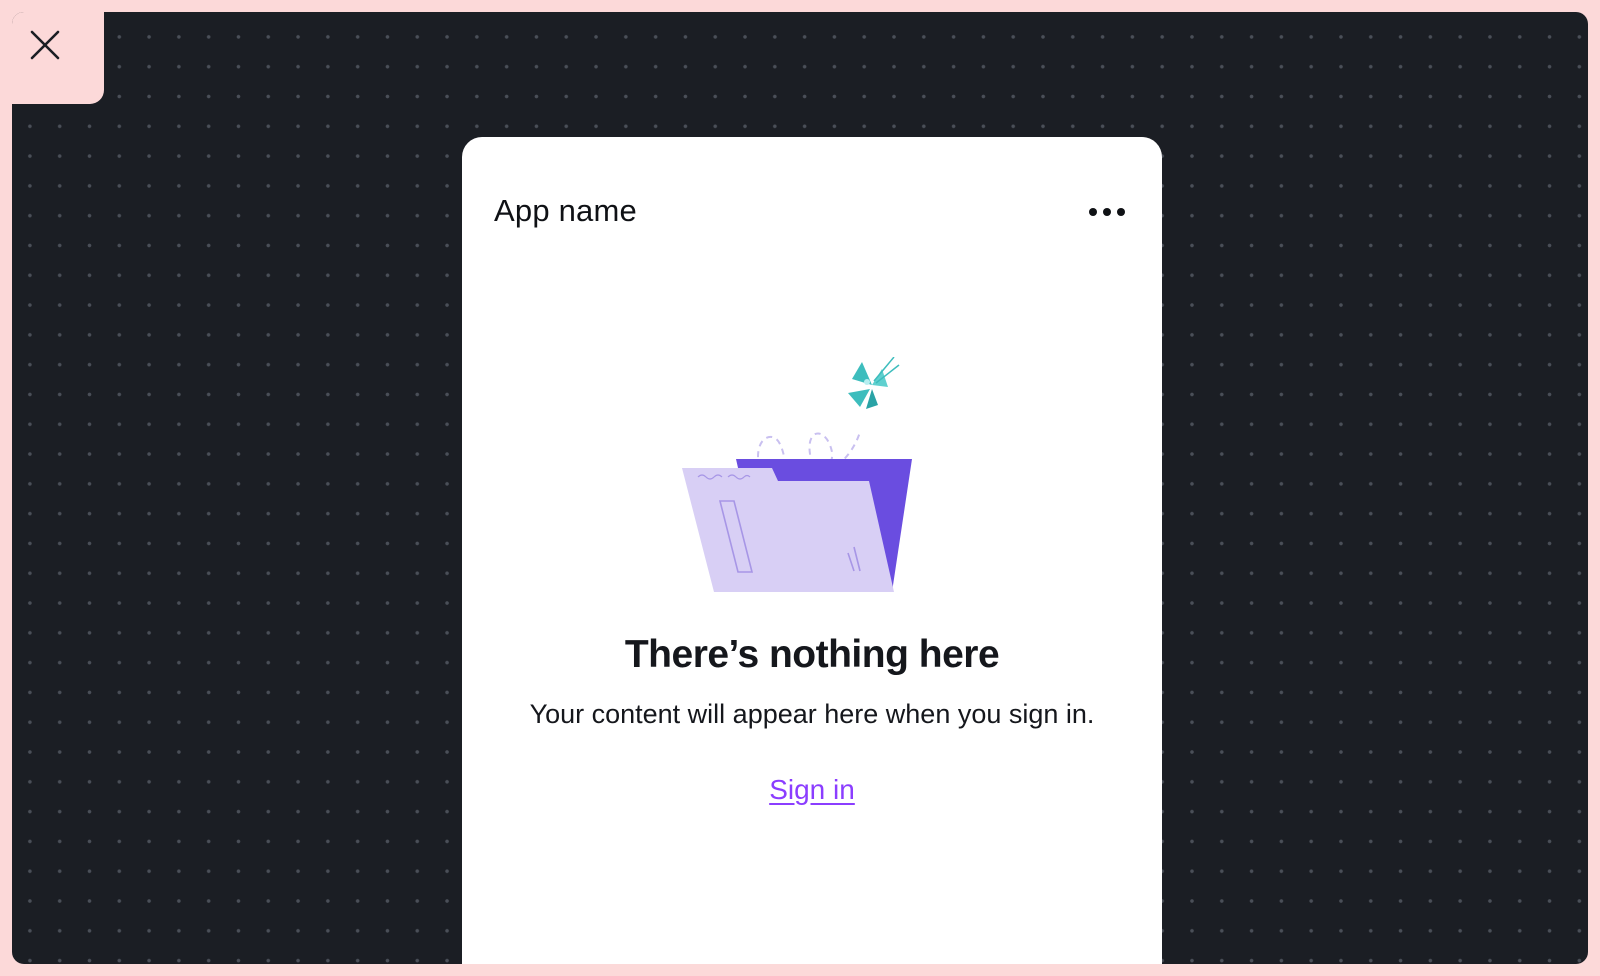 This screenshot has height=976, width=1600. What do you see at coordinates (874, 383) in the screenshot?
I see `butterfly-icon` at bounding box center [874, 383].